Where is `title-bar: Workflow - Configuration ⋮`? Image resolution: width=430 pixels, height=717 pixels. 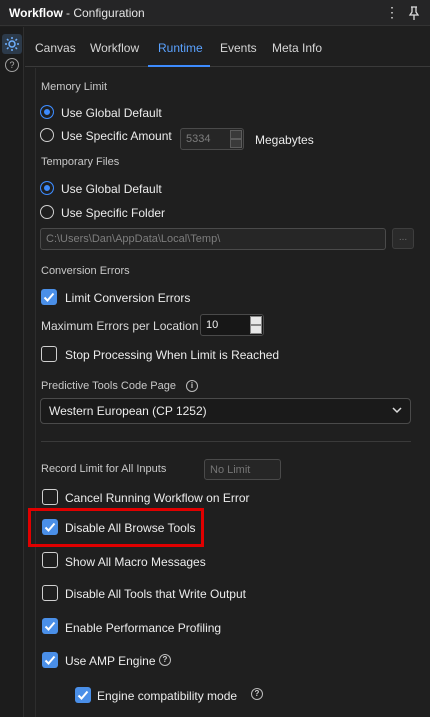 title-bar: Workflow - Configuration ⋮ is located at coordinates (215, 13).